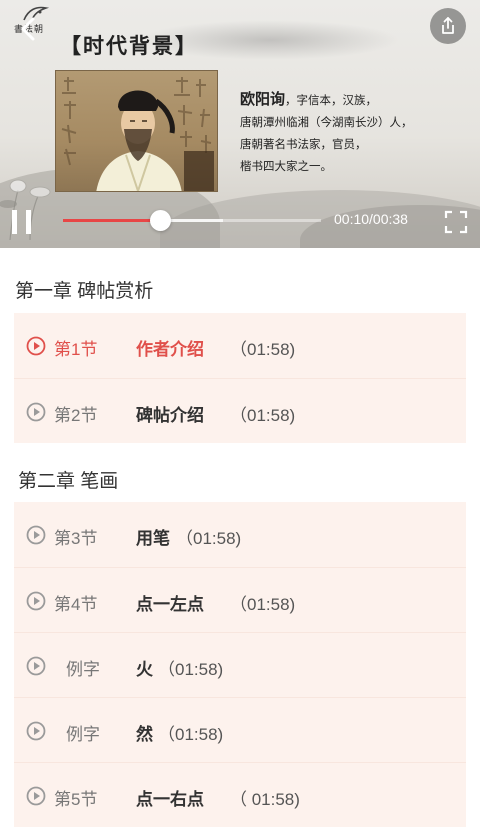 The image size is (480, 830). Describe the element at coordinates (331, 100) in the screenshot. I see `bio-line-1-text: ，字信本，汉族，` at that location.